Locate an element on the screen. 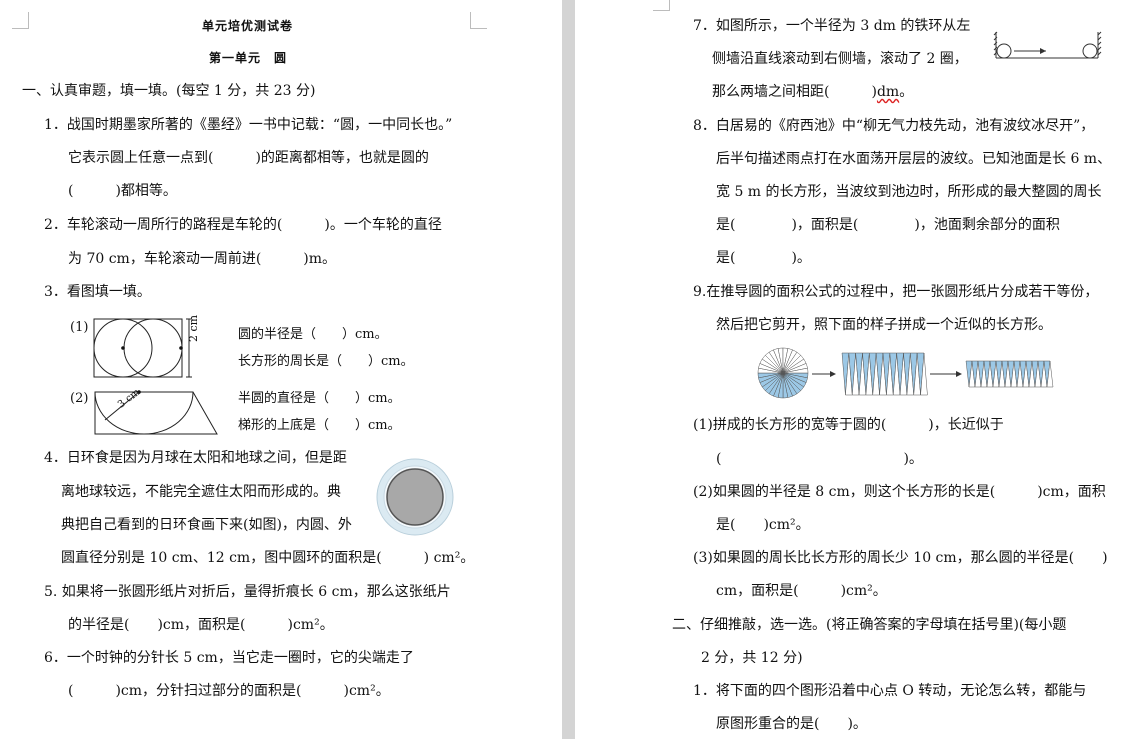  question-8-line: 后半句描述雨点打在水面荡开层层的波纹。已知池面是长 6 m、 is located at coordinates (914, 159).